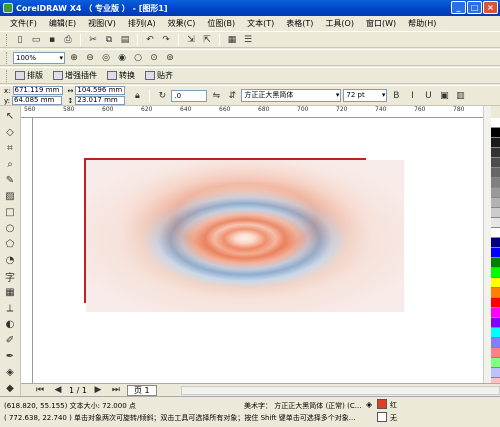 The image size is (500, 427). Describe the element at coordinates (37, 90) in the screenshot. I see `x-position-field: 671.119 mm` at that location.